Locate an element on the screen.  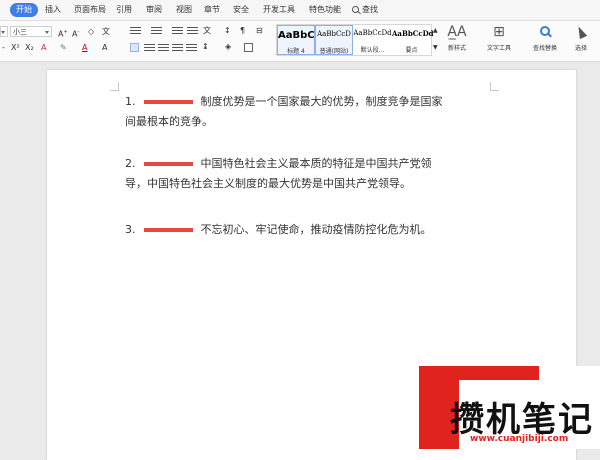
shrink-font-icon: A- is located at coordinates (75, 33).